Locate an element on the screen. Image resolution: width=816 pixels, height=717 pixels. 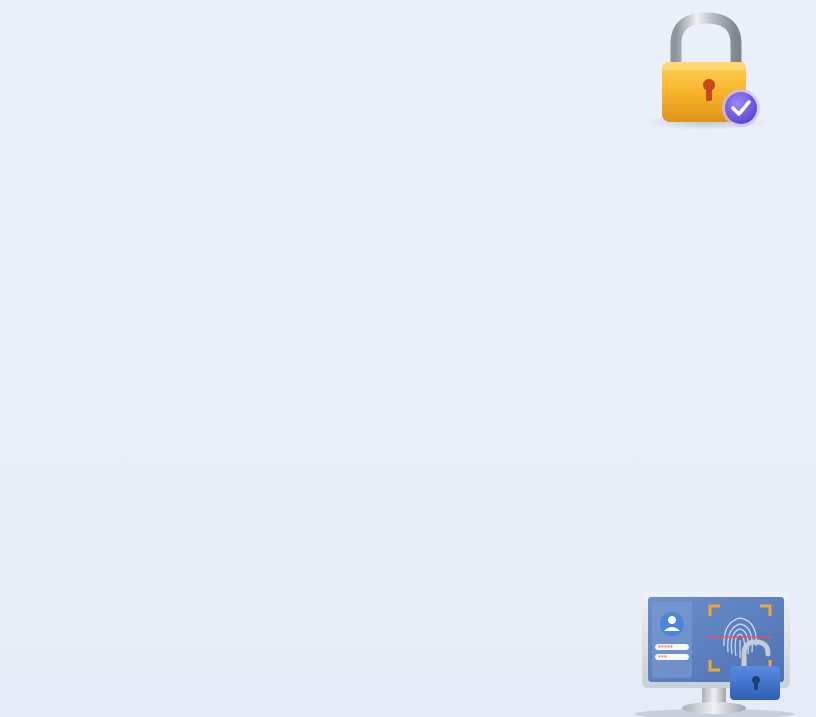
padlock-check-illustration is located at coordinates (708, 74).